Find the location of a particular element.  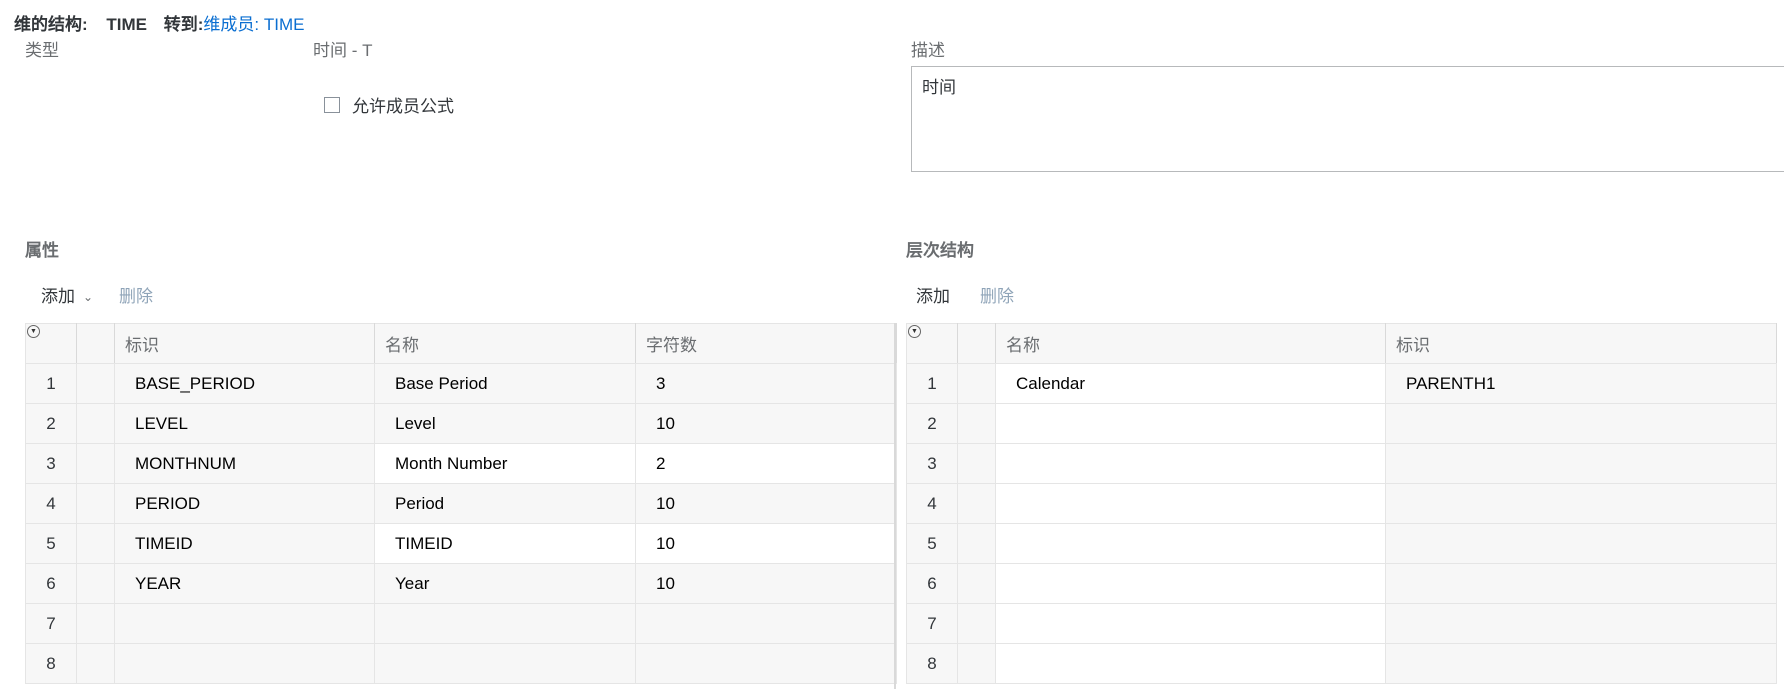

attr-name-cell: TIMEID is located at coordinates (505, 543).